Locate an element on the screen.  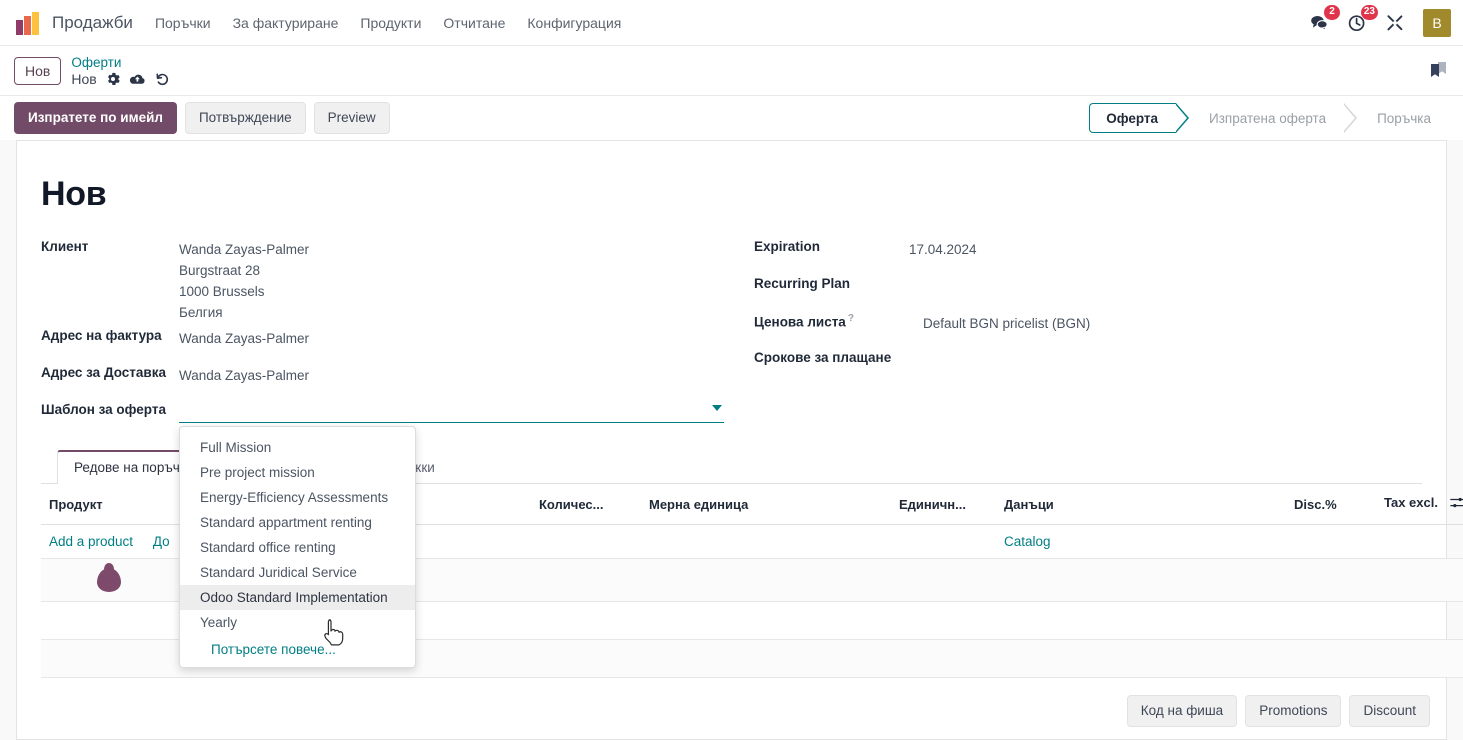
confirm-button: Потвърждение is located at coordinates (245, 118).